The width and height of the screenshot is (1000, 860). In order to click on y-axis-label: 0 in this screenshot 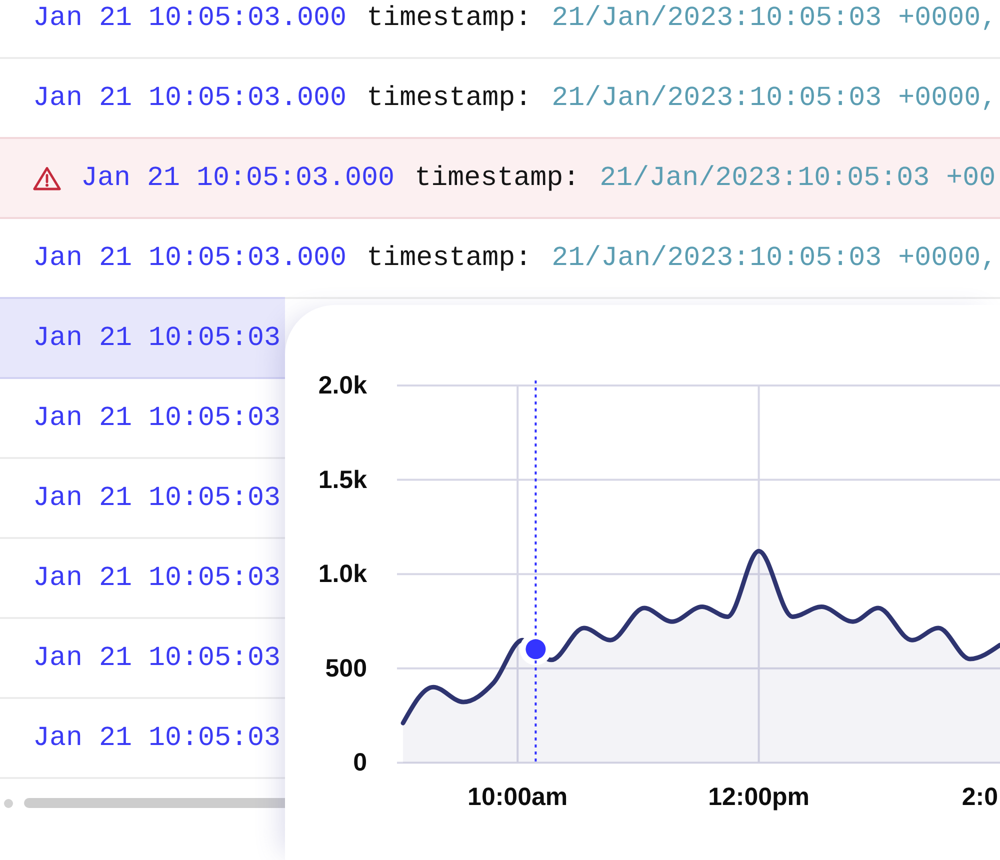, I will do `click(360, 762)`.